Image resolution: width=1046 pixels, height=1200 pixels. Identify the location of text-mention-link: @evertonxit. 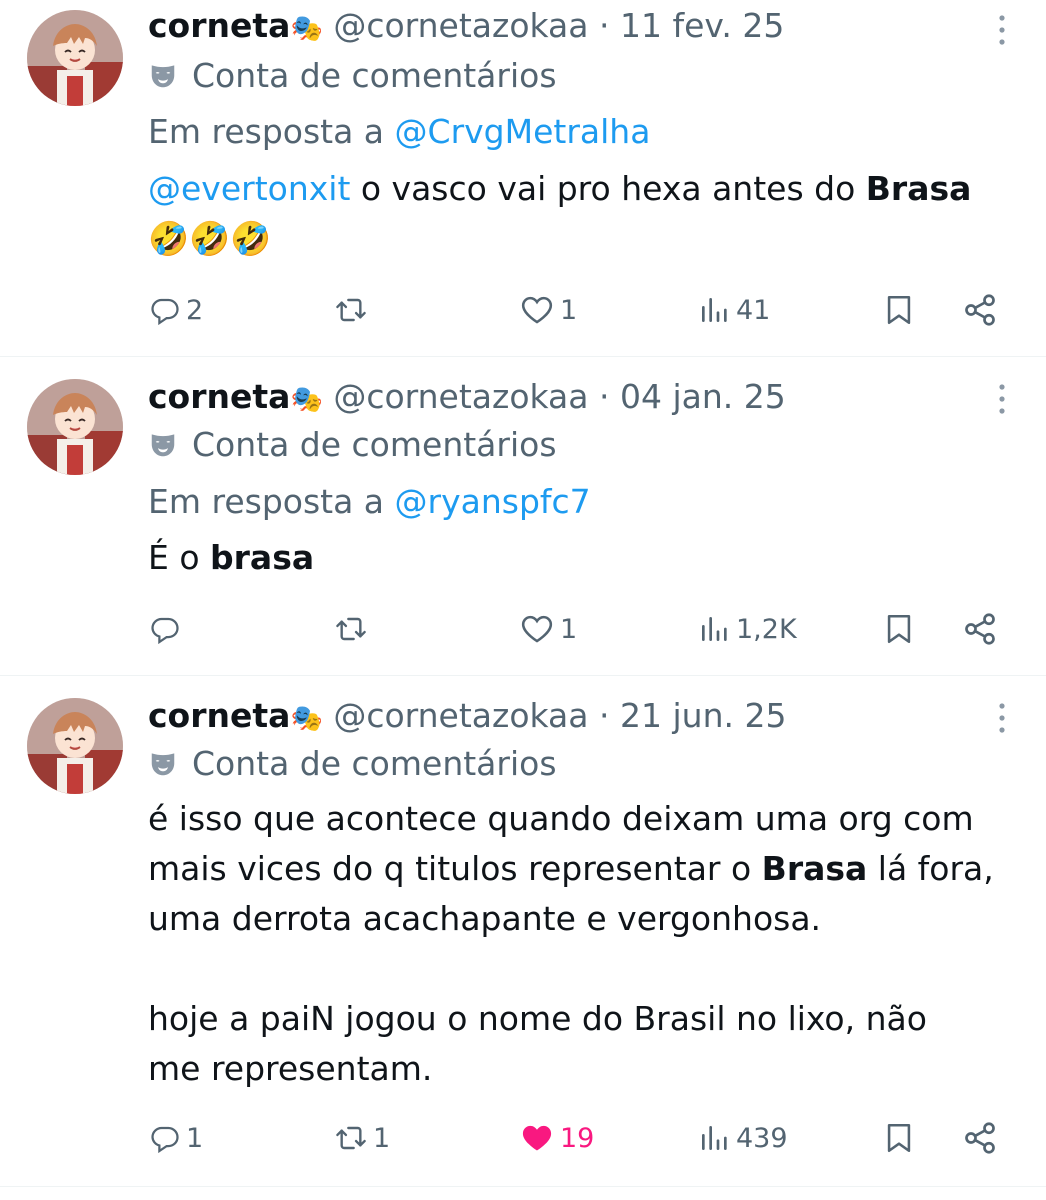
(249, 188).